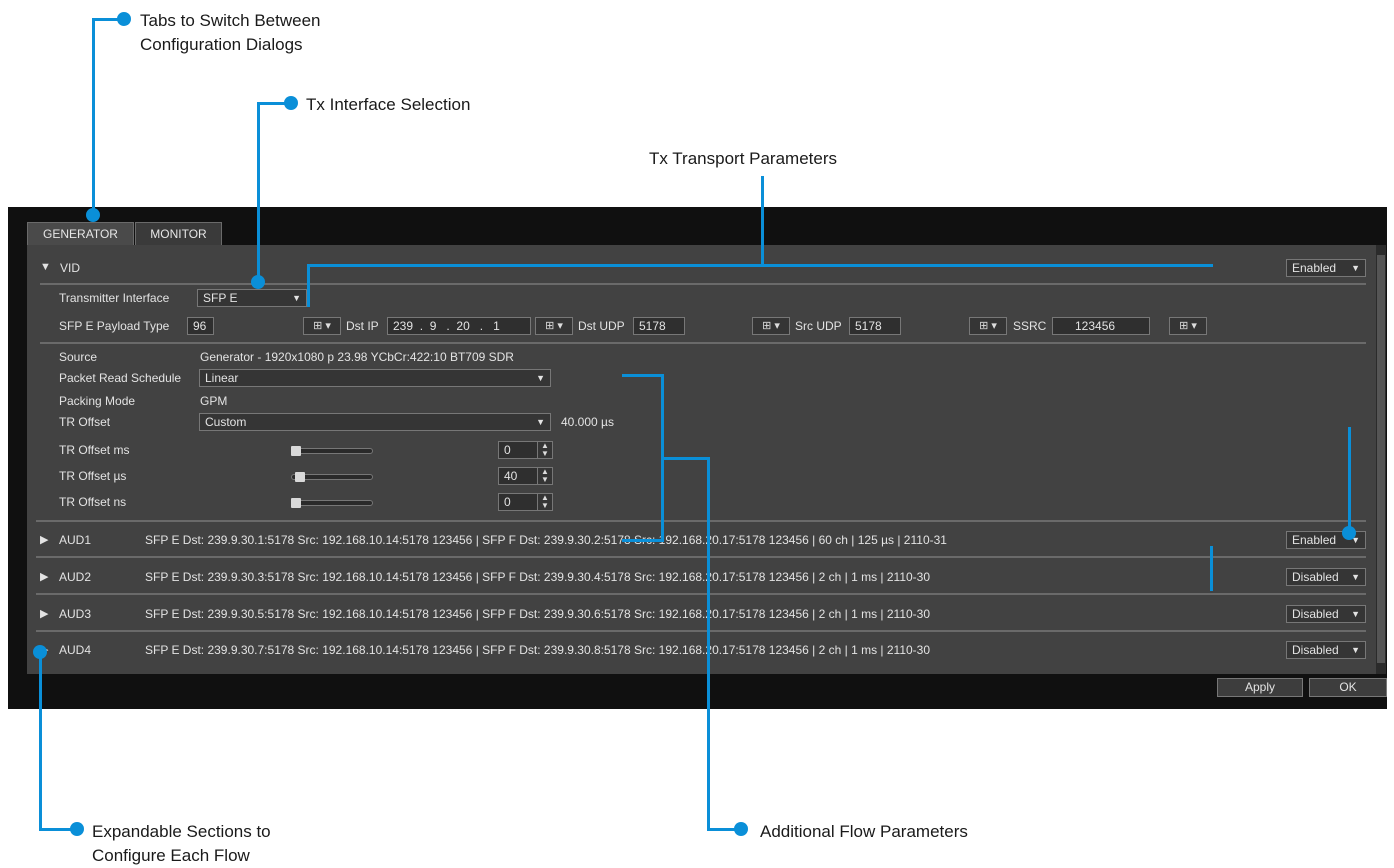 The width and height of the screenshot is (1394, 868). I want to click on callout-expandable-line, so click(40, 741).